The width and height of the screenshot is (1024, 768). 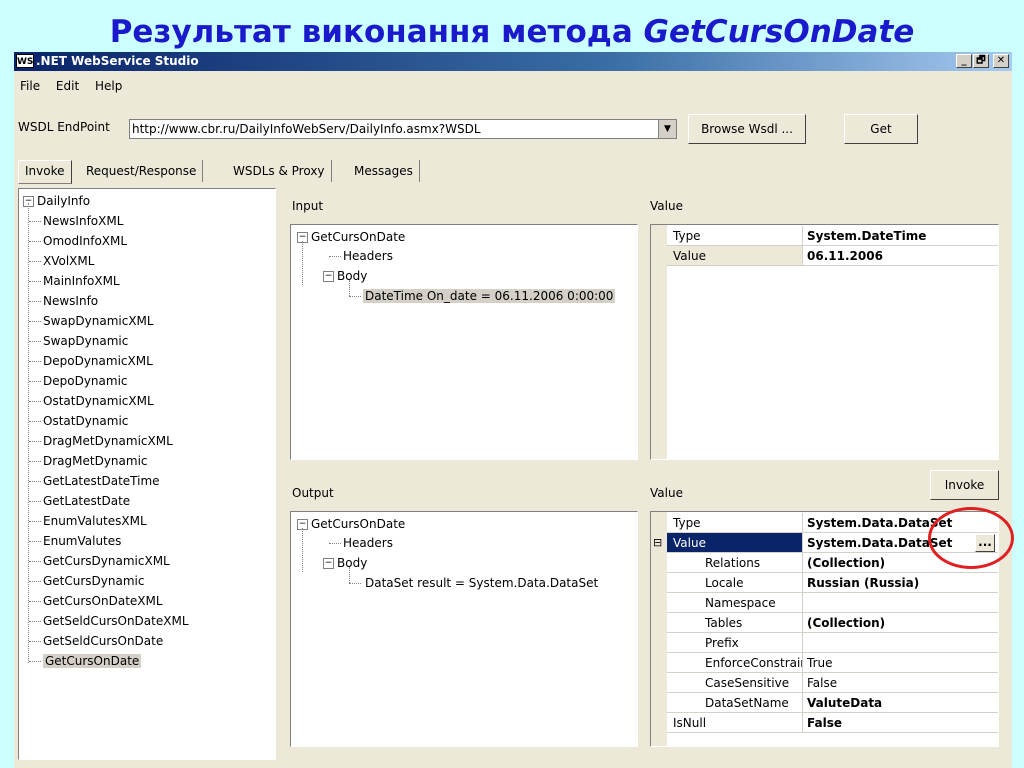 What do you see at coordinates (1001, 61) in the screenshot?
I see `close-button: ✕` at bounding box center [1001, 61].